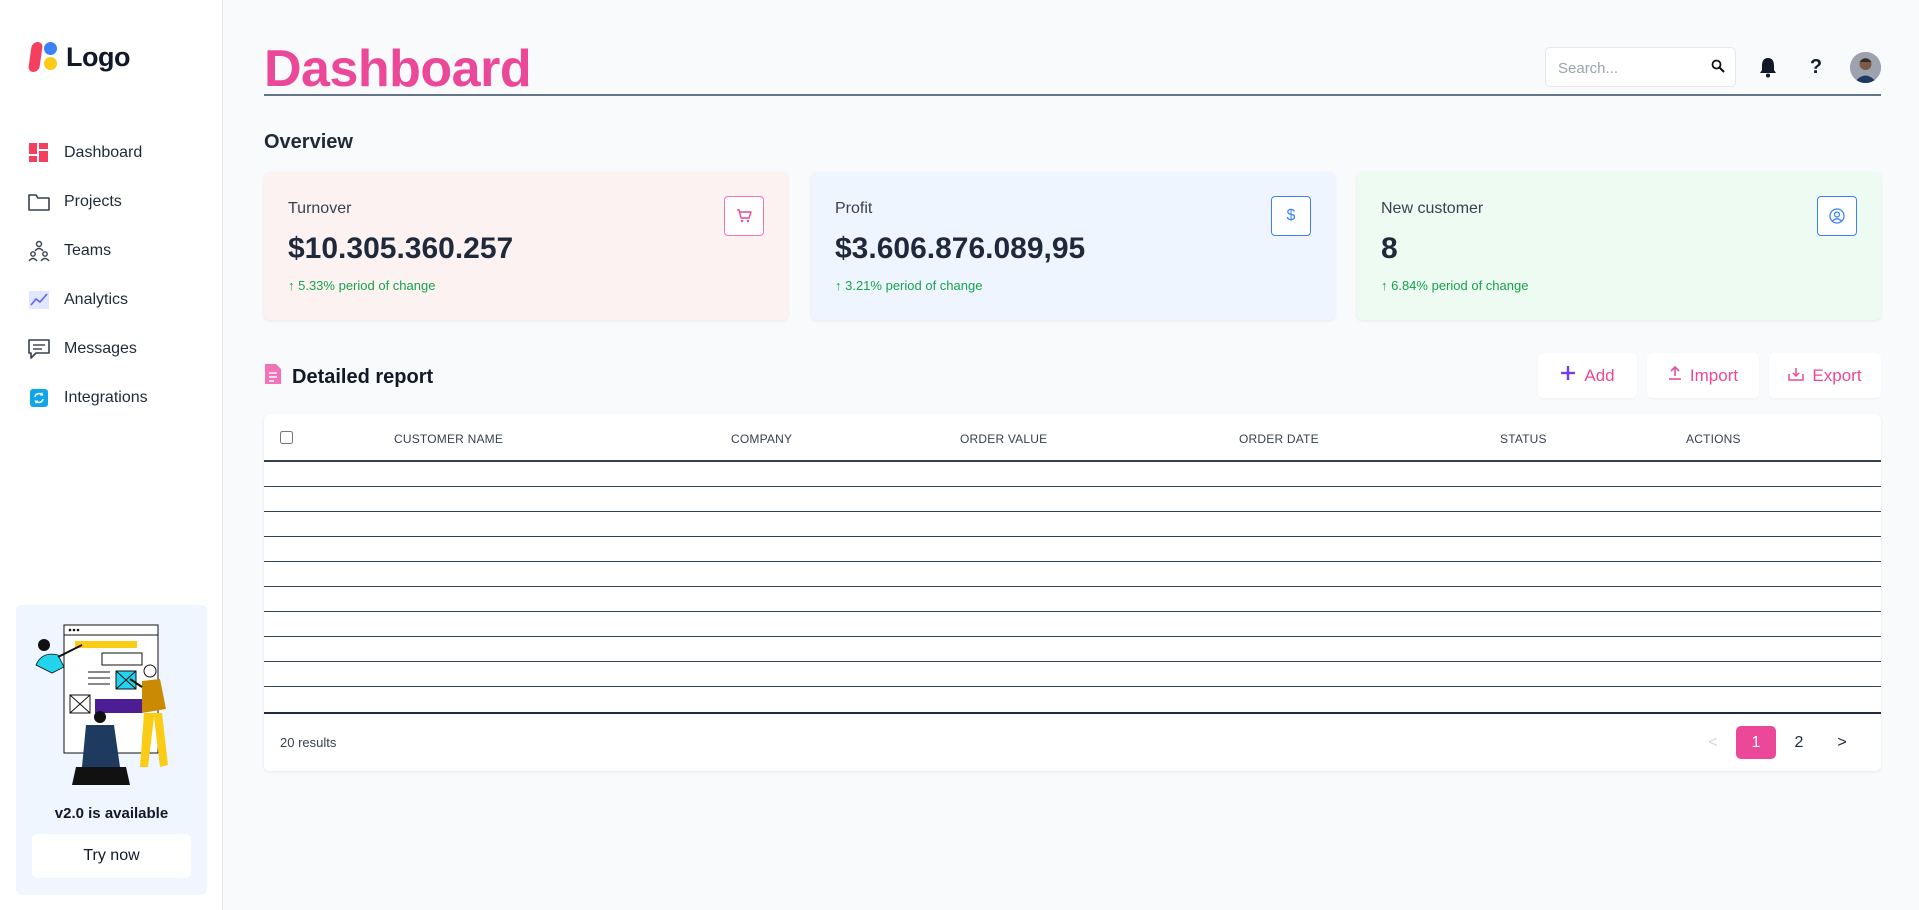 This screenshot has width=1919, height=910. What do you see at coordinates (106, 397) in the screenshot?
I see `sidebar-item-label: Integrations` at bounding box center [106, 397].